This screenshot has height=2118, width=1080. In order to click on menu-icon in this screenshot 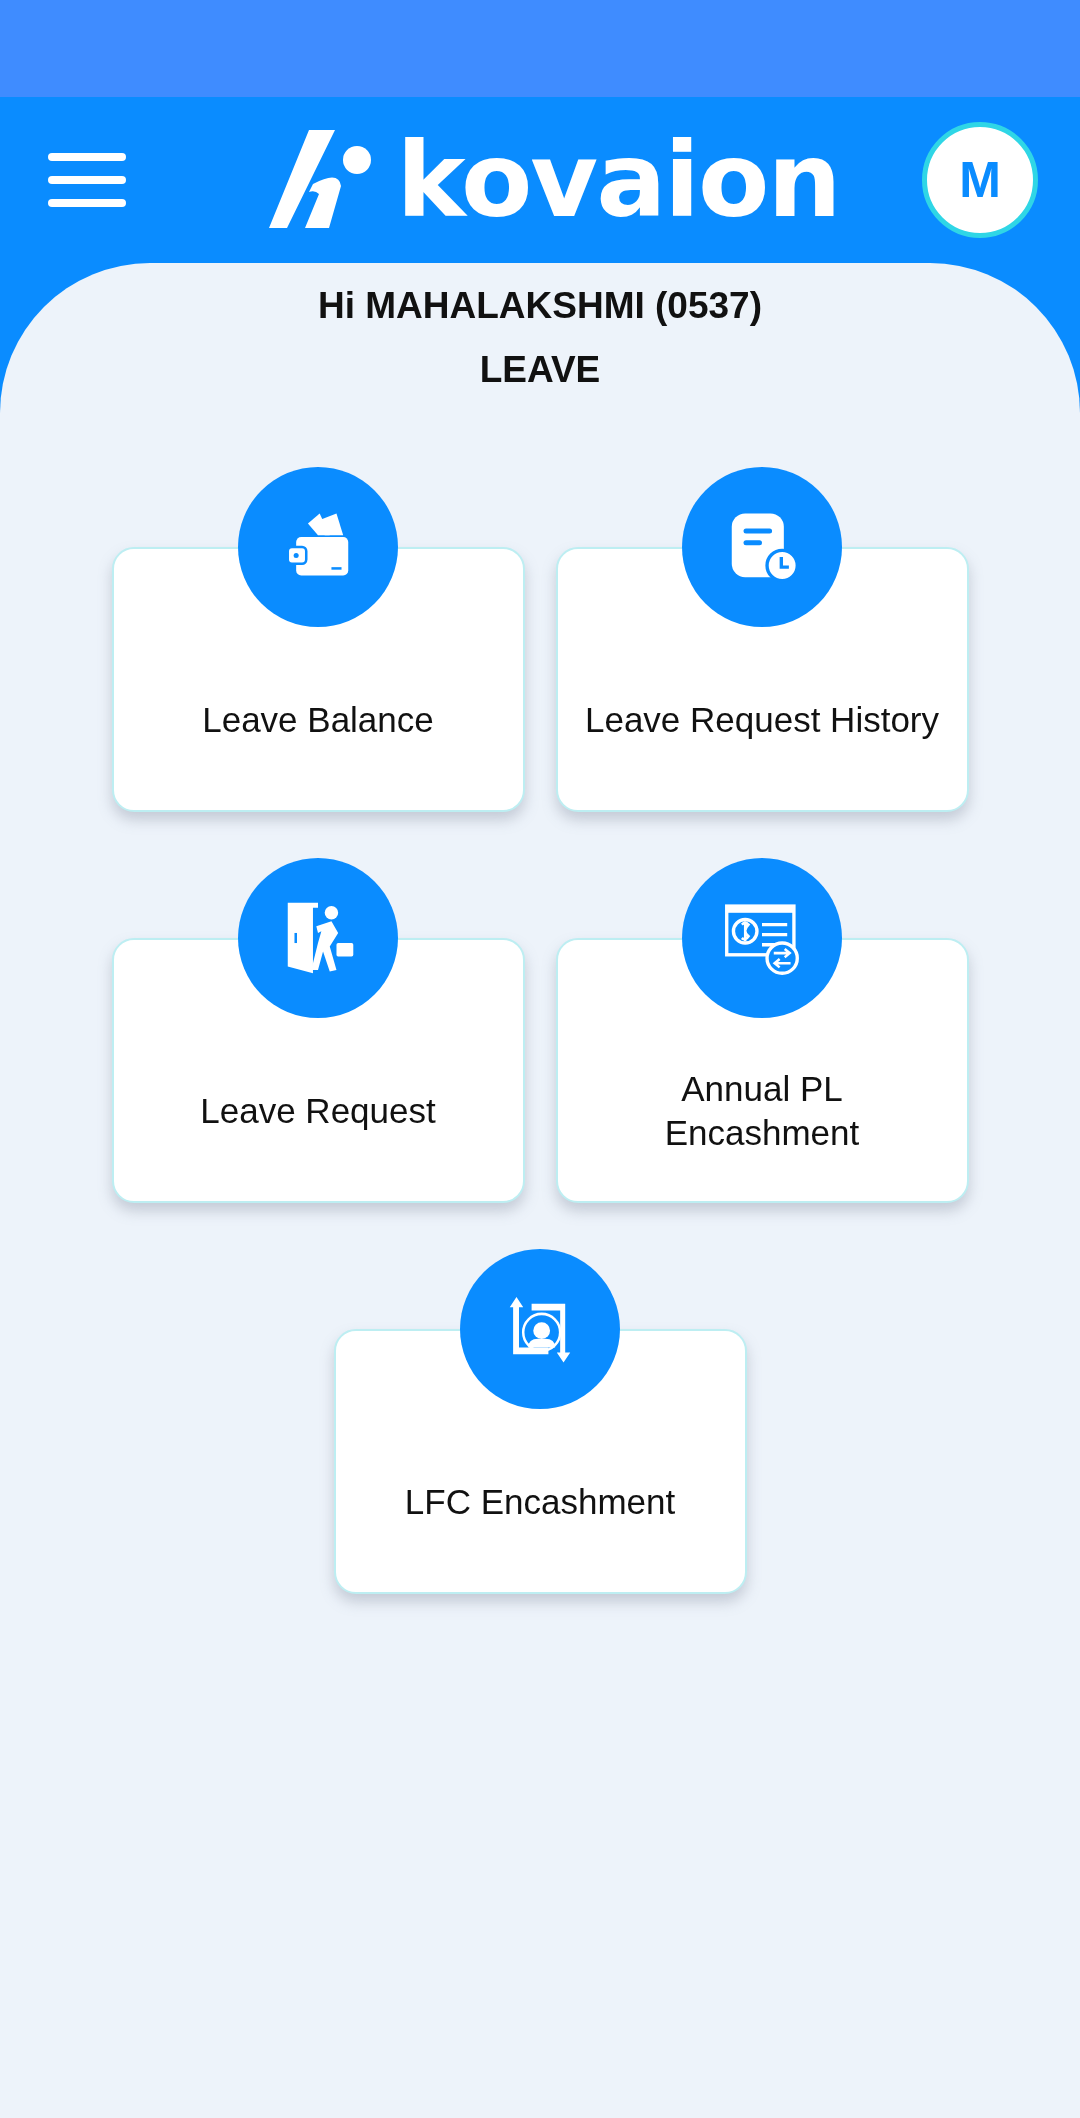, I will do `click(87, 180)`.